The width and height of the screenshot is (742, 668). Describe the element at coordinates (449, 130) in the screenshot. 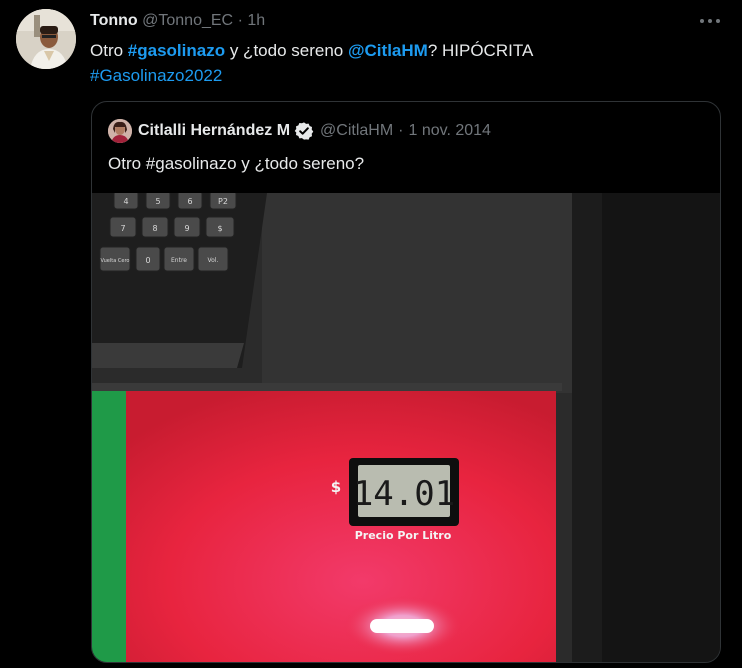

I see `quoted-date: 1 nov. 2014` at that location.